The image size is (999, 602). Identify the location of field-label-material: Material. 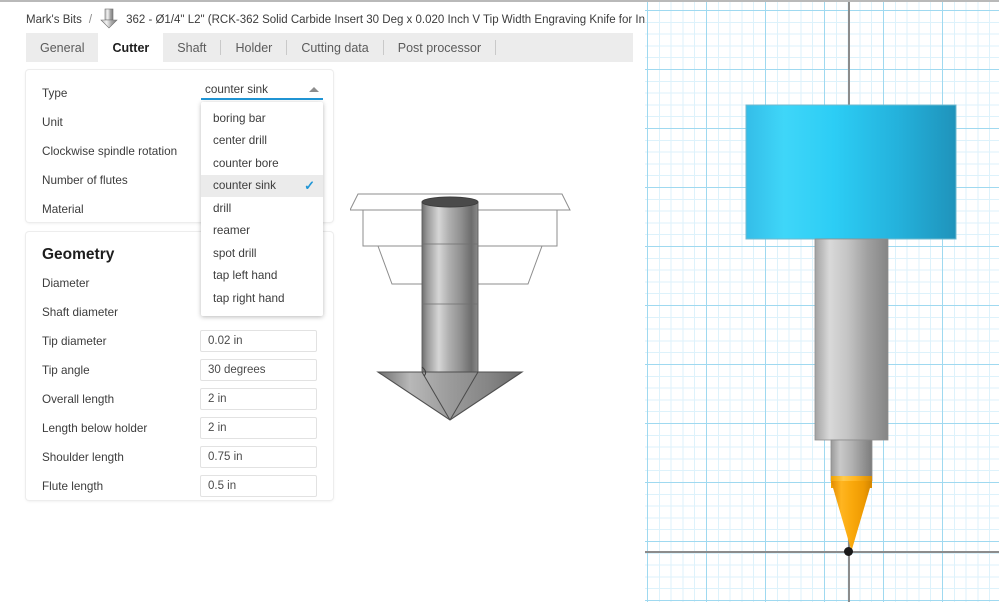
(63, 209).